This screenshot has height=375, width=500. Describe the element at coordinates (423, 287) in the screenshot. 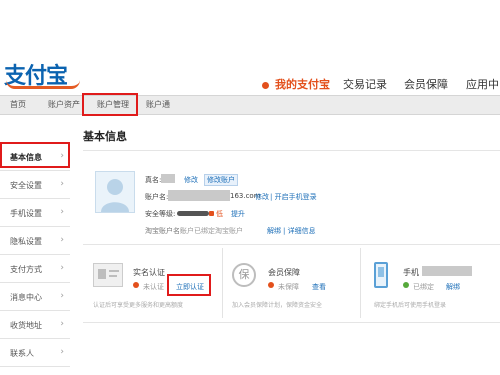

I see `card-phone-status: 已绑定` at that location.